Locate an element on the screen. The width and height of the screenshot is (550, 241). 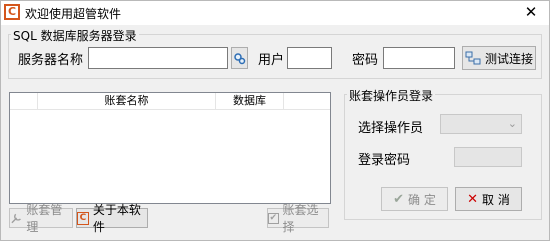
test-connection-button: 测试连接 is located at coordinates (499, 58).